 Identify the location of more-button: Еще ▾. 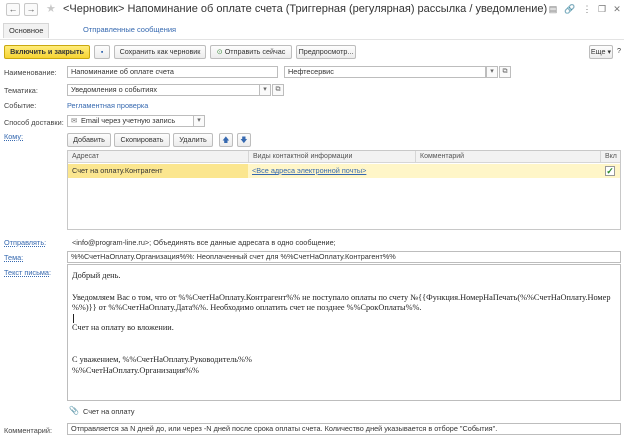
(601, 52).